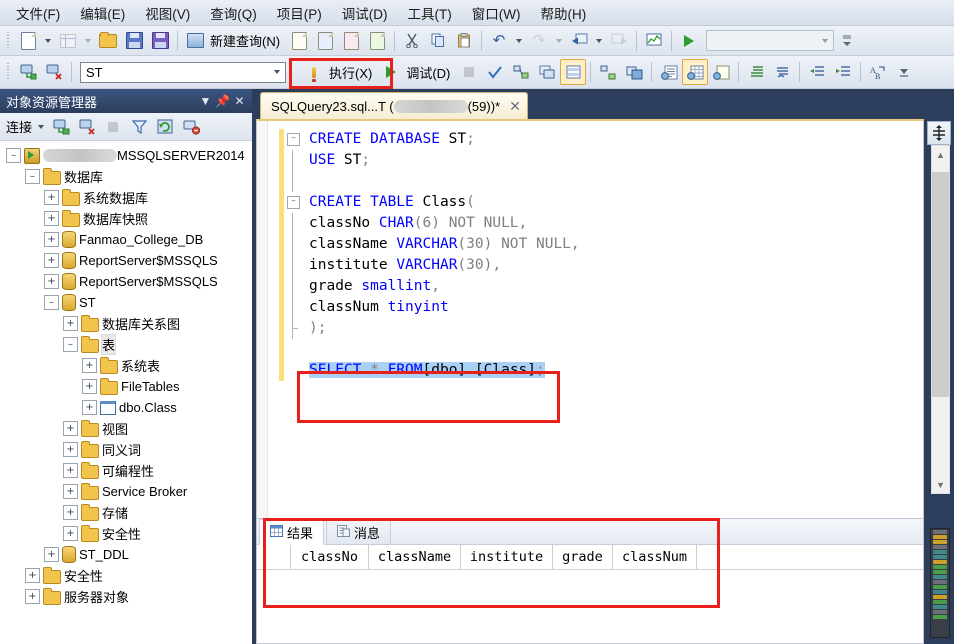  I want to click on tree-node-dbo-class: + dbo.Class, so click(126, 407).